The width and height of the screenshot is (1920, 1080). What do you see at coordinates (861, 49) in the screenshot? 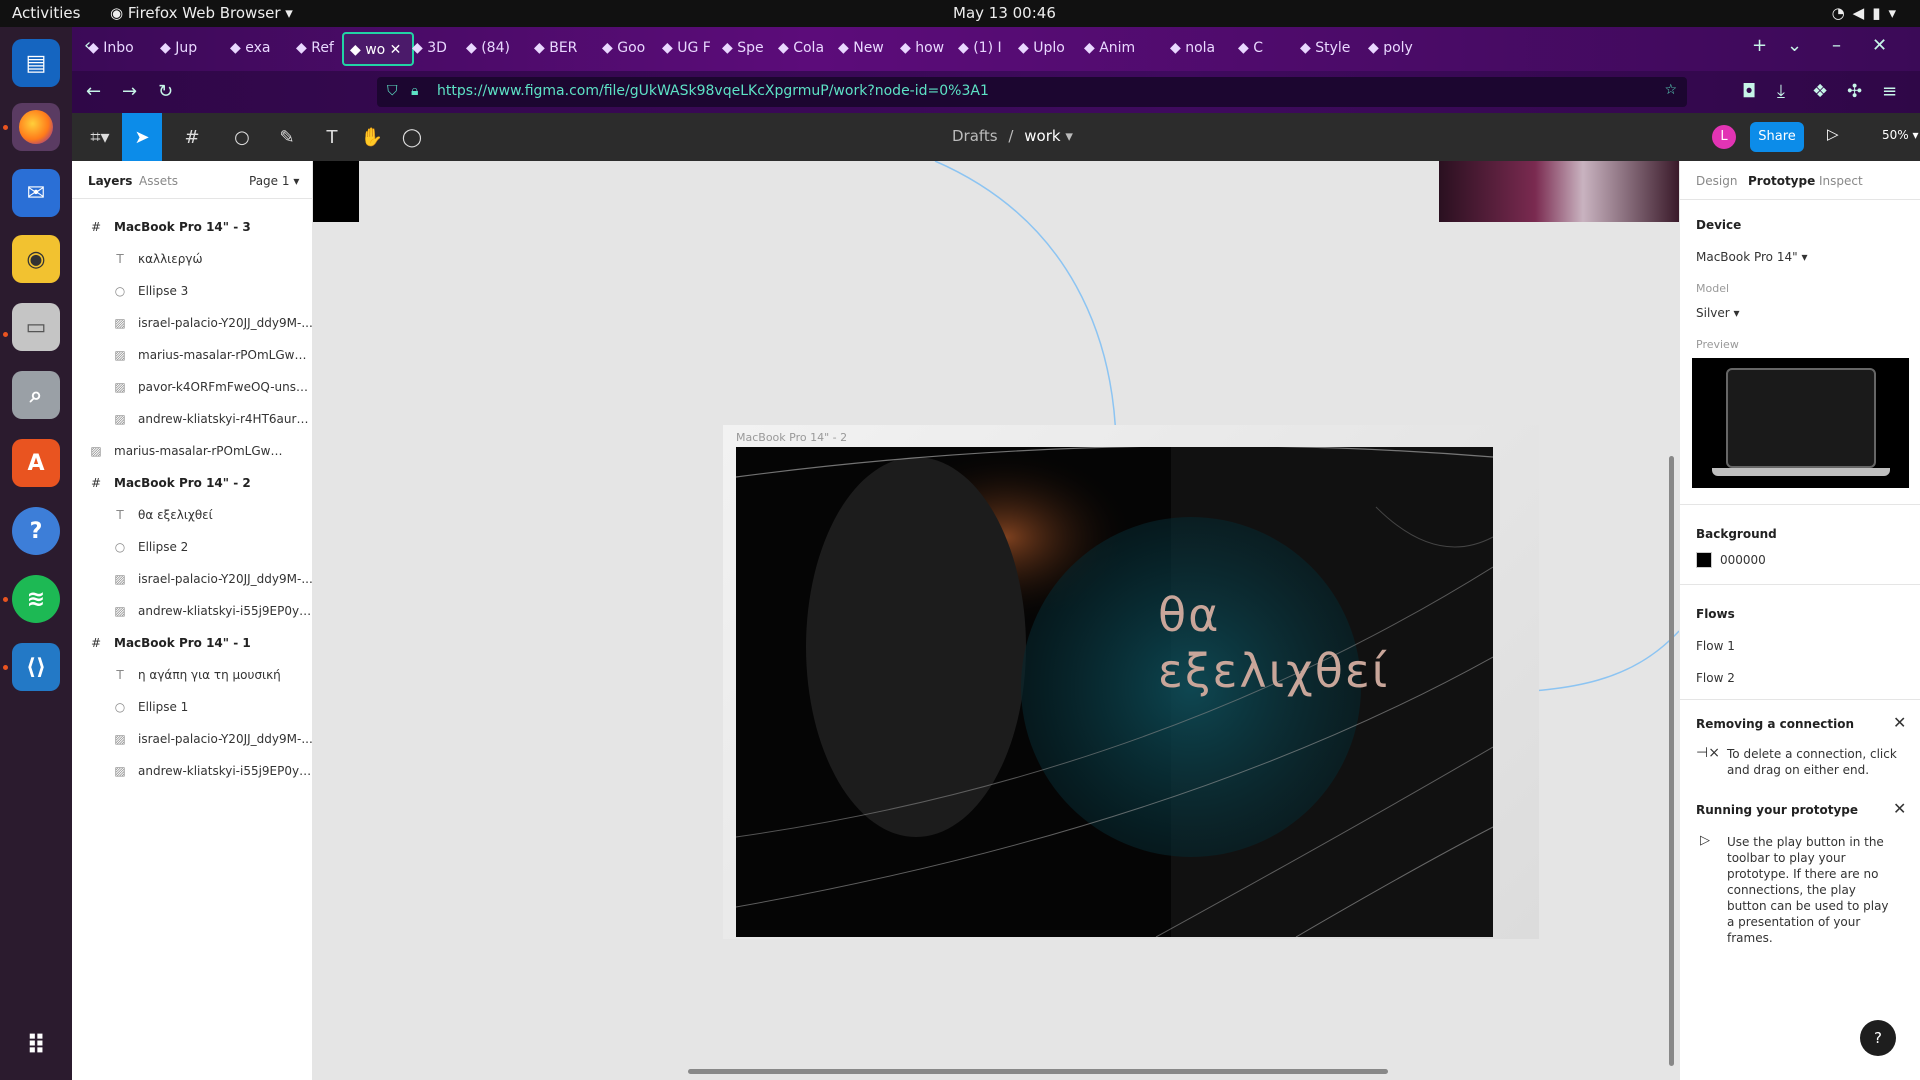
I see `browser-tab: ◆ New` at bounding box center [861, 49].